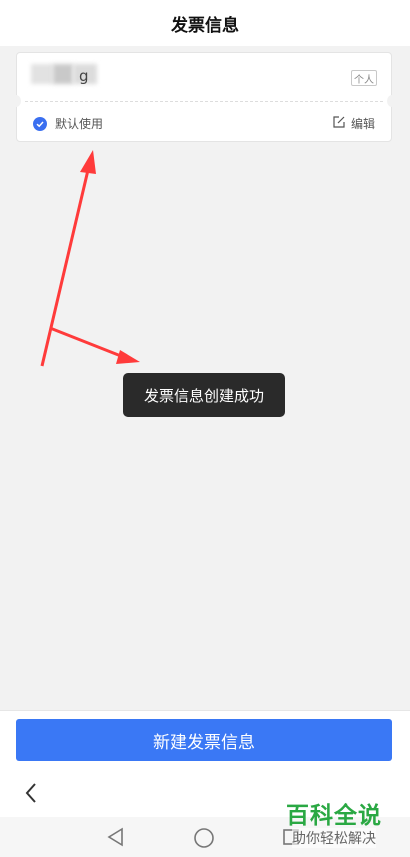  I want to click on invoice-type-tag: 个人, so click(364, 78).